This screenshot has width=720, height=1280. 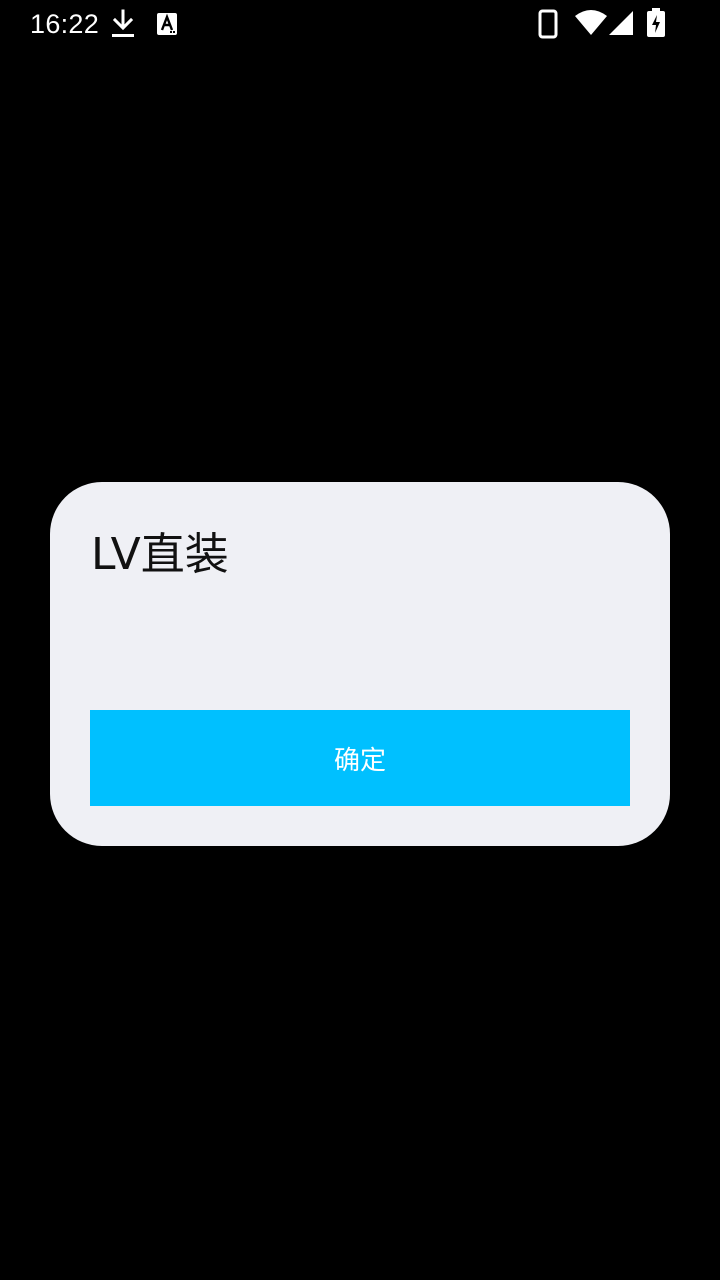 I want to click on text-a-icon, so click(x=167, y=24).